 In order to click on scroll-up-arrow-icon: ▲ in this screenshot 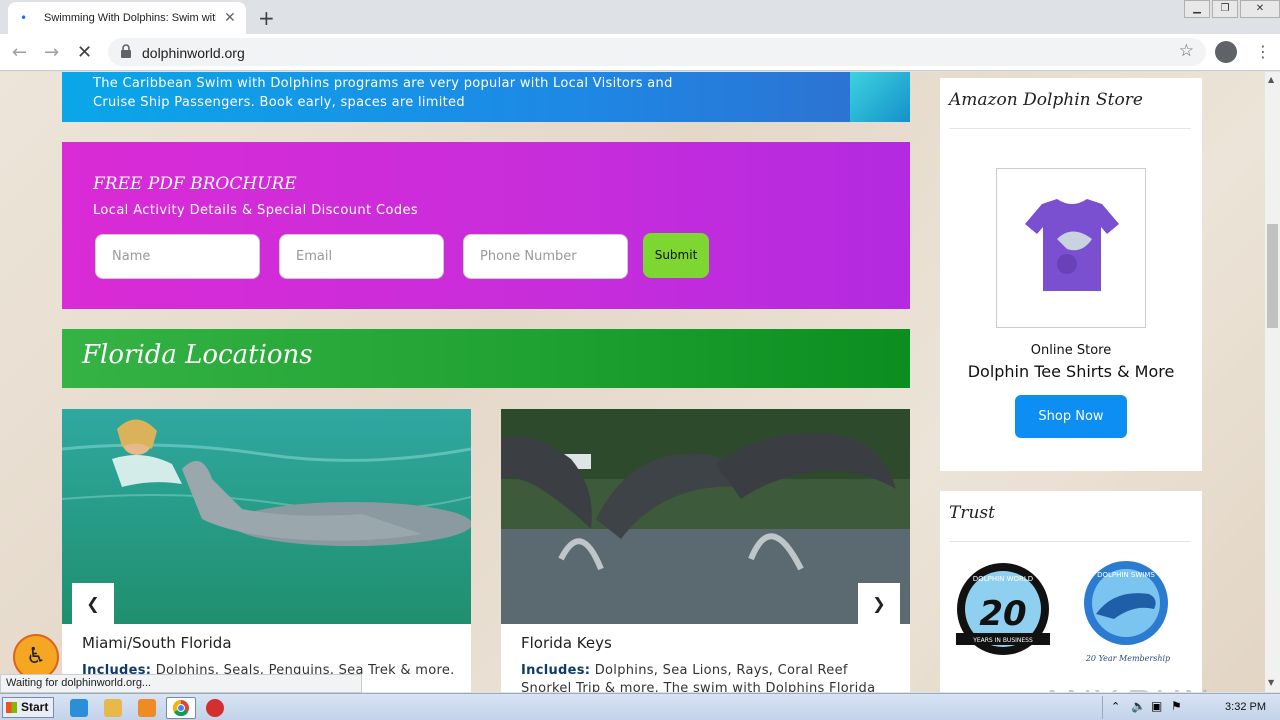, I will do `click(1271, 79)`.